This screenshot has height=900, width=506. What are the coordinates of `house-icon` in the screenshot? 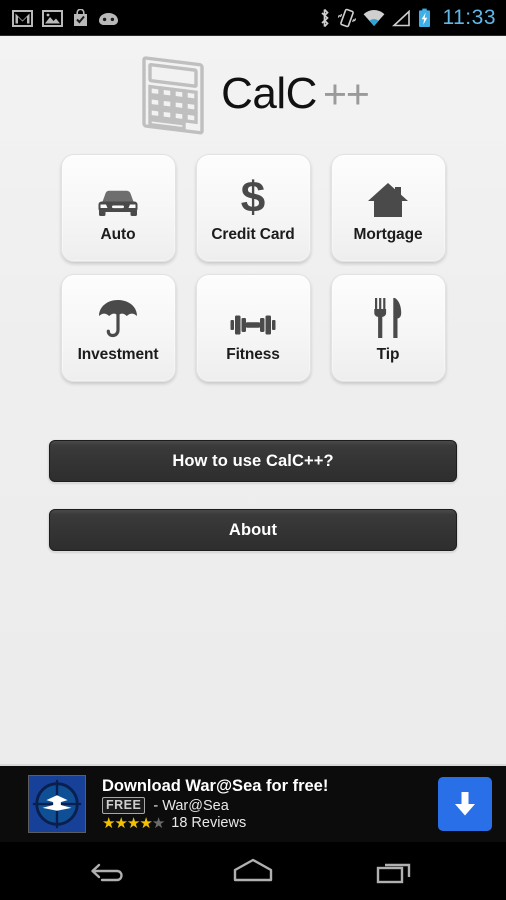 It's located at (388, 196).